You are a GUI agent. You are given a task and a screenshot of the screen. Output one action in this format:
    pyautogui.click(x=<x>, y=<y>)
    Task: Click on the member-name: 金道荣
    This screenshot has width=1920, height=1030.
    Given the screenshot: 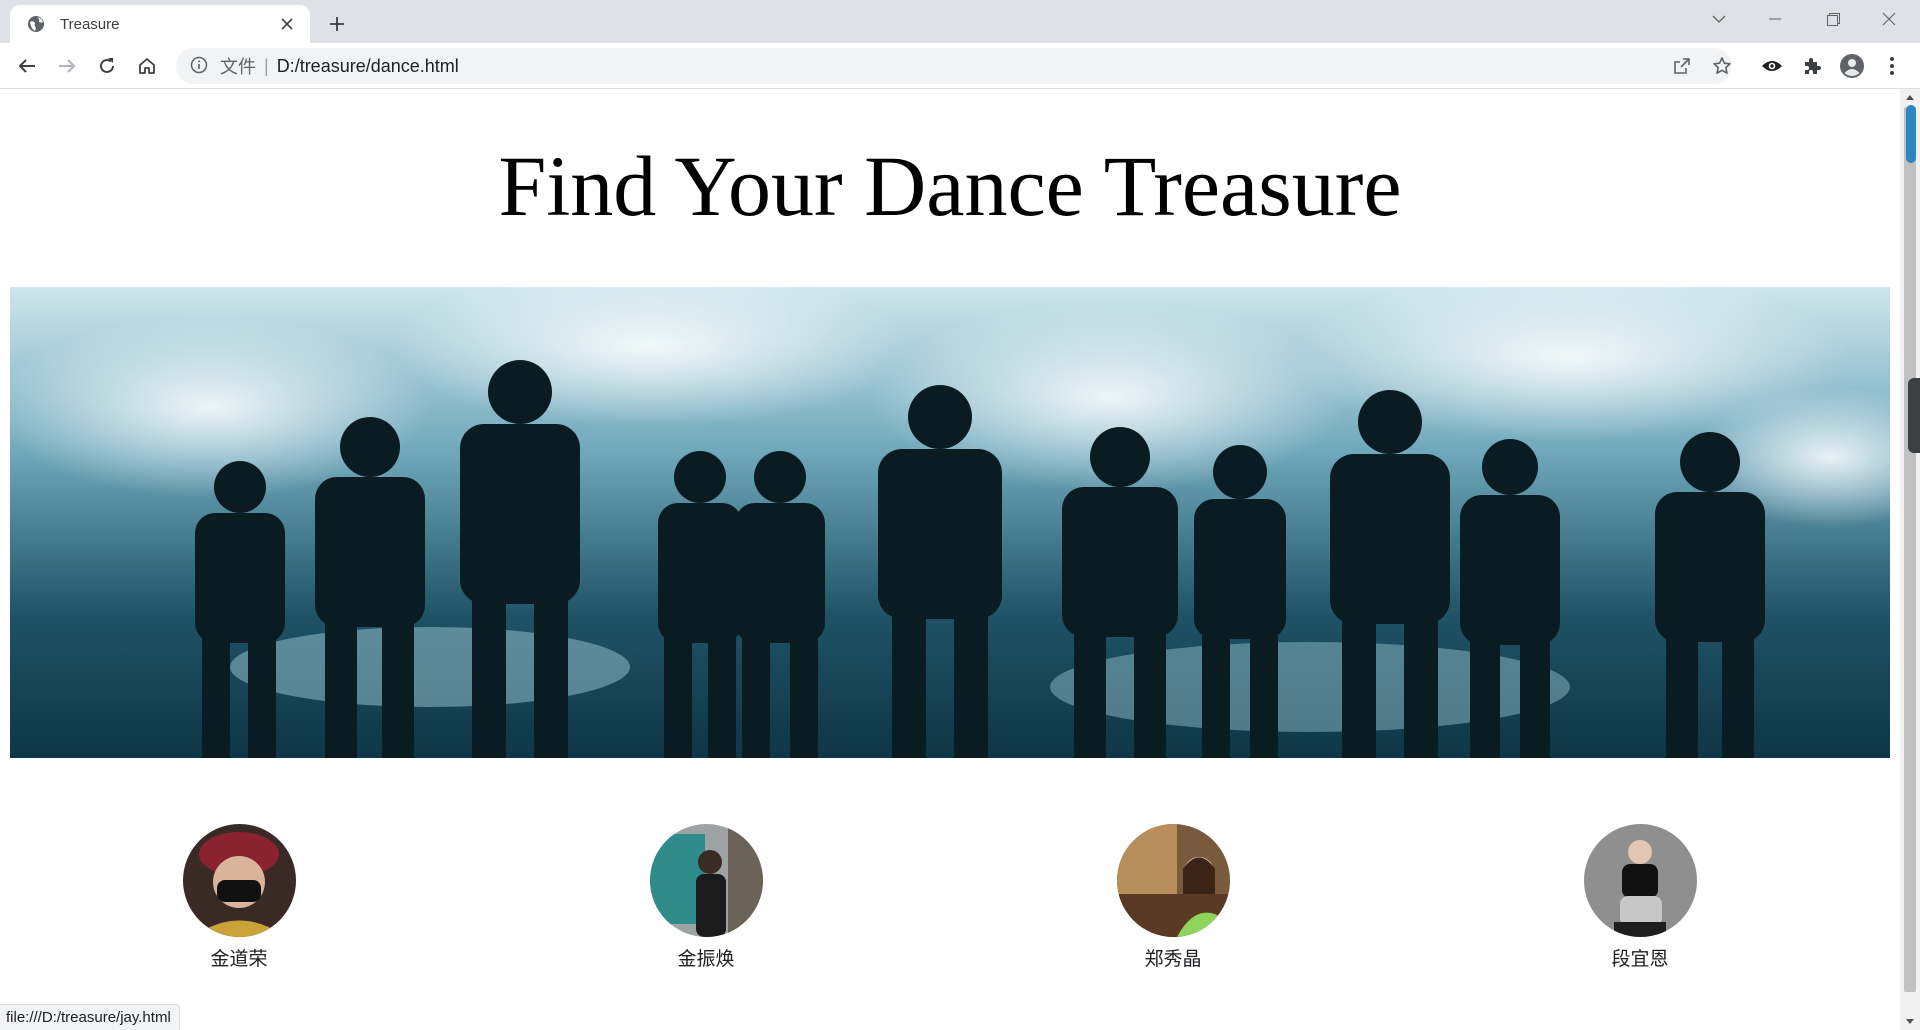 What is the action you would take?
    pyautogui.click(x=239, y=957)
    